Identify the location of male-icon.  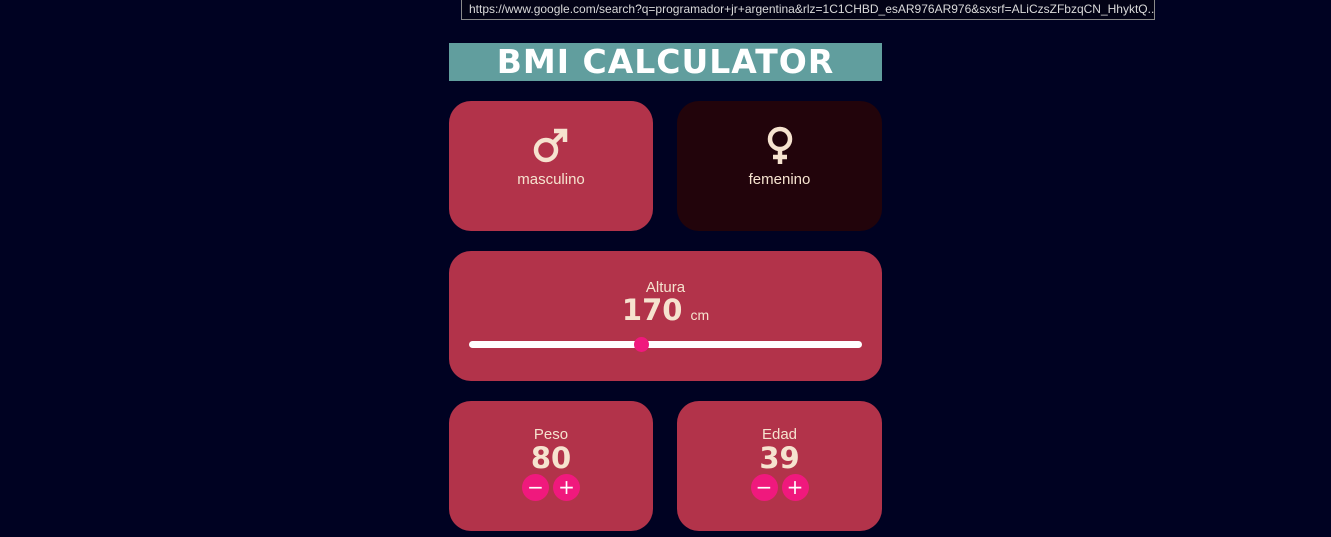
(550, 145).